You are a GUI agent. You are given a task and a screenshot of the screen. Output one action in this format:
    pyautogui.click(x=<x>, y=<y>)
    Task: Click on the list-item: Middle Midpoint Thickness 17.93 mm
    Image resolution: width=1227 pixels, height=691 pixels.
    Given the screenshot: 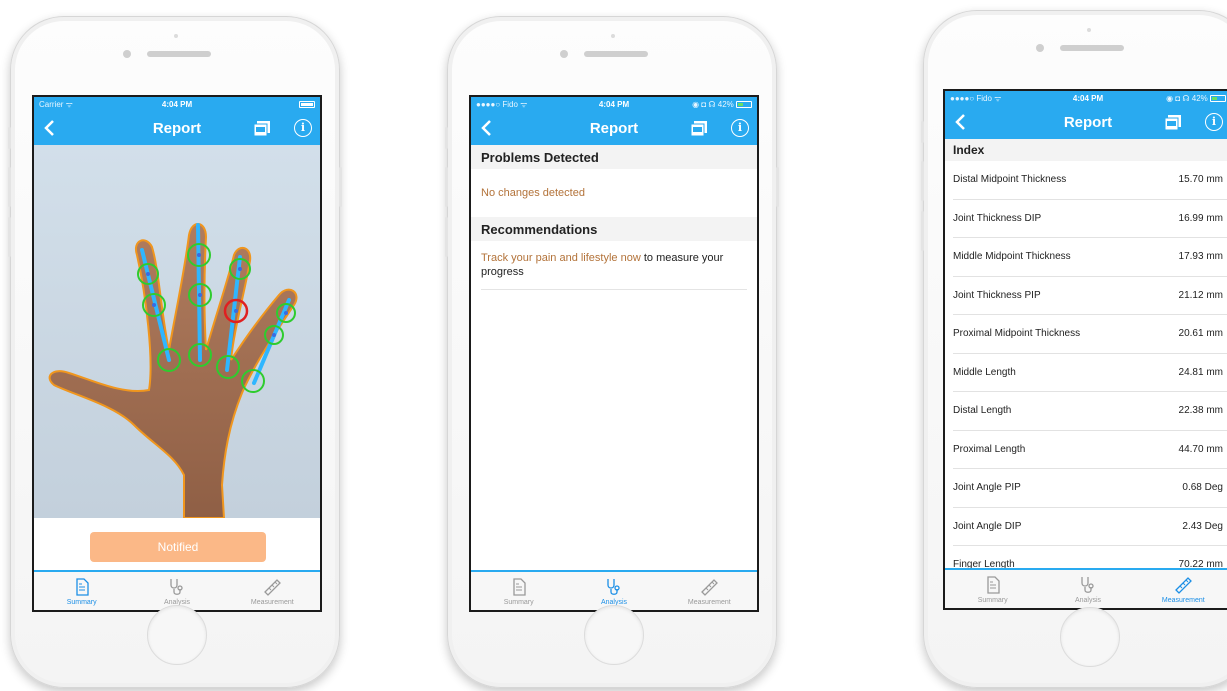 What is the action you would take?
    pyautogui.click(x=1090, y=257)
    